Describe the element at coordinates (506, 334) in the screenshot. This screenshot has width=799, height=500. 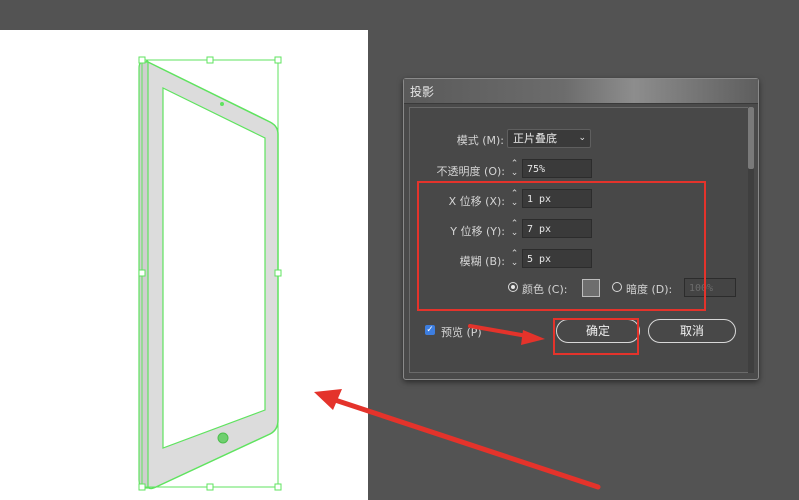
I see `annotation-arrow-to-ok` at that location.